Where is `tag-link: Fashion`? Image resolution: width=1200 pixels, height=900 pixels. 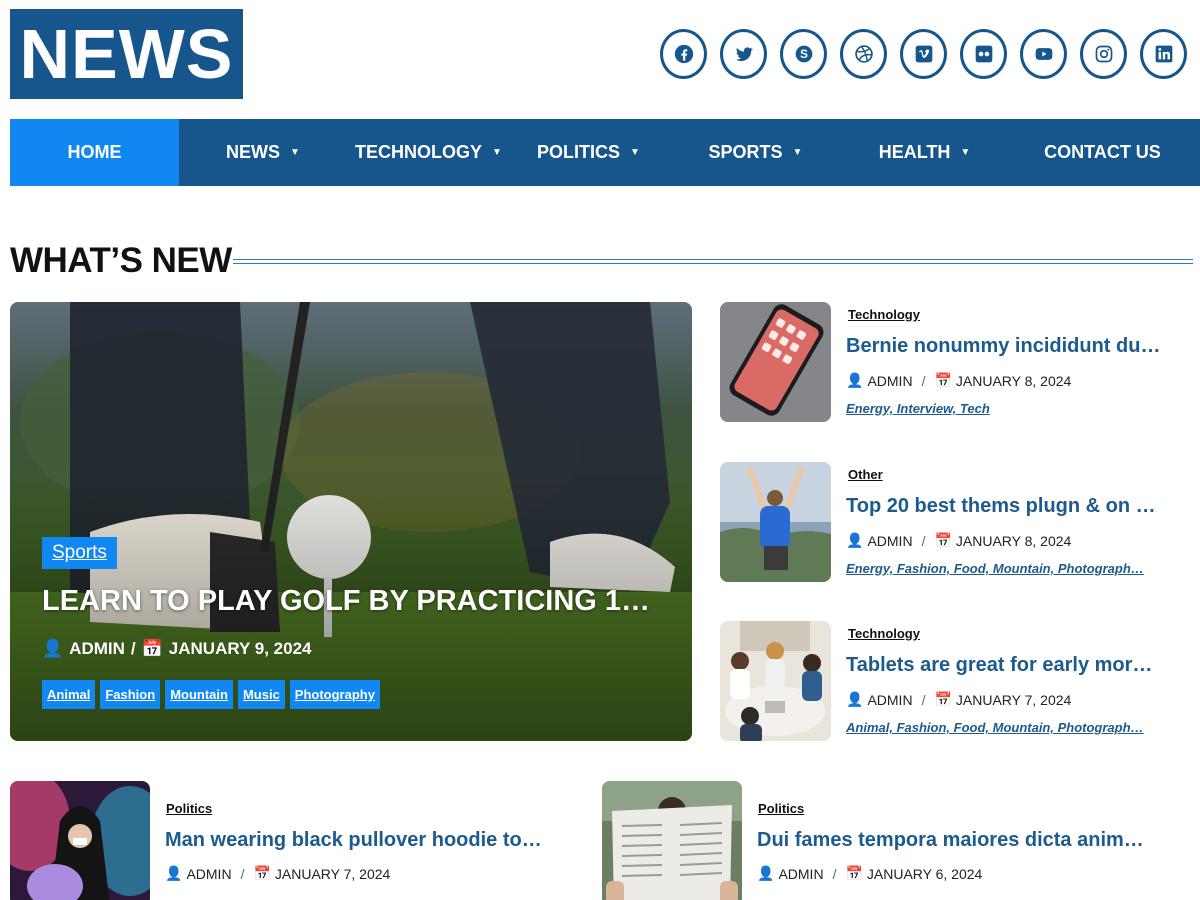
tag-link: Fashion is located at coordinates (130, 694).